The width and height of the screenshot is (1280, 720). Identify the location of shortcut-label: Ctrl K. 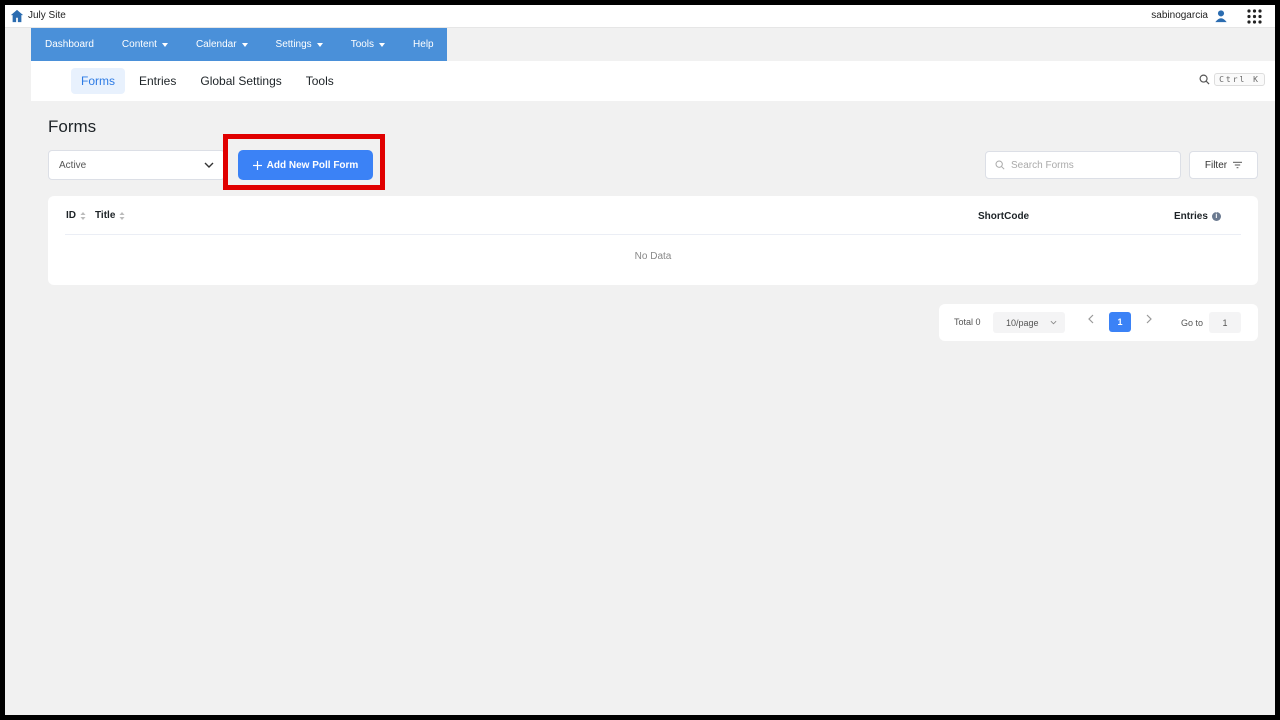
(1239, 79).